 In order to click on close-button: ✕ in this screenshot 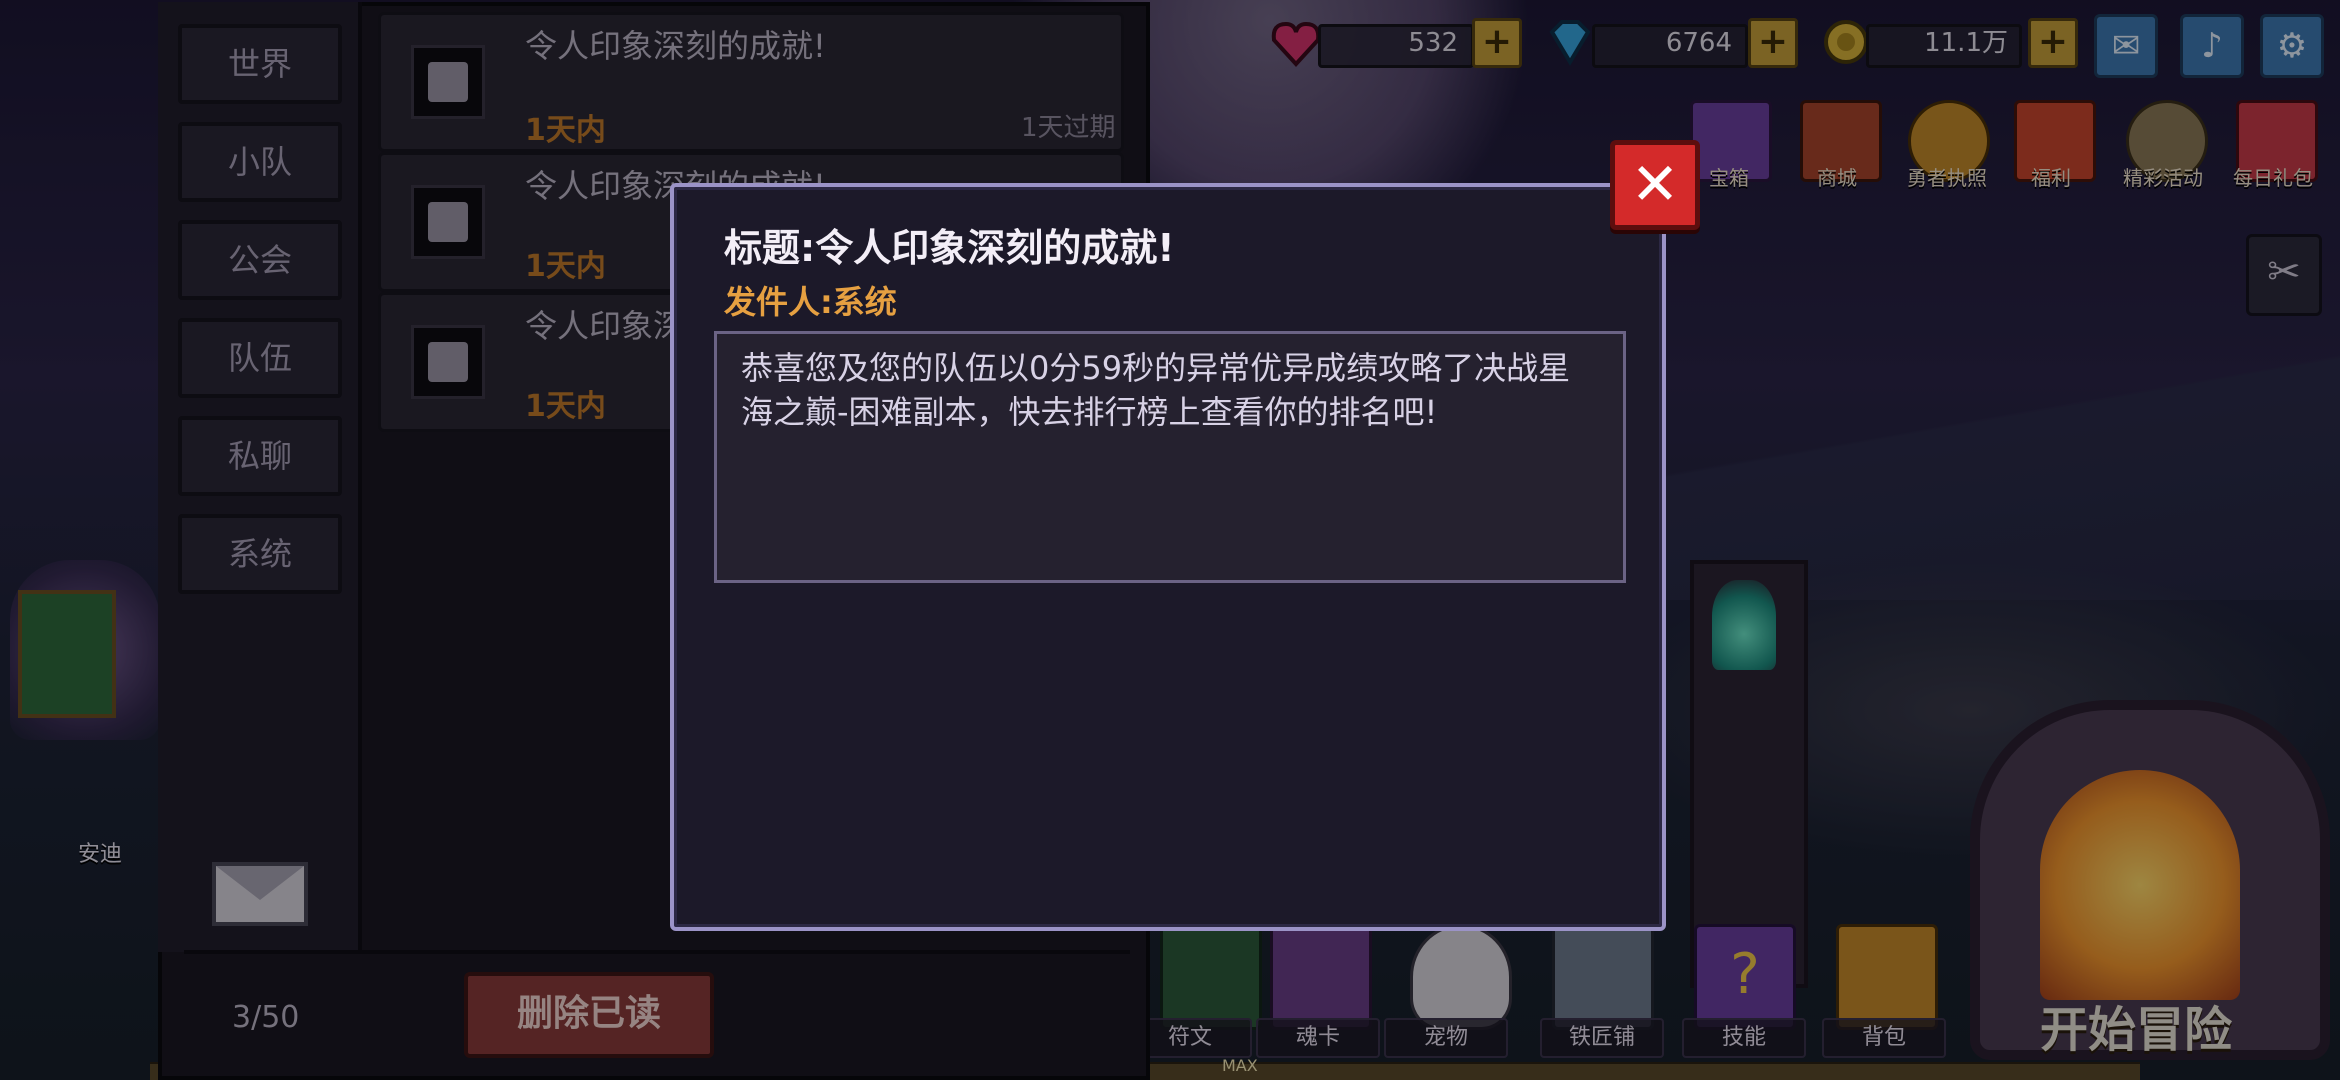, I will do `click(1655, 185)`.